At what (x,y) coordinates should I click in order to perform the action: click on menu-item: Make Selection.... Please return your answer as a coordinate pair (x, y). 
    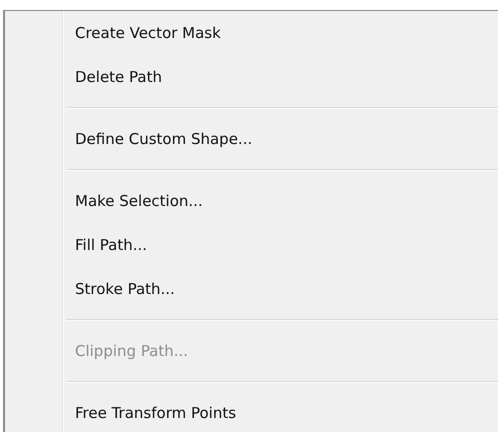
    Looking at the image, I should click on (139, 201).